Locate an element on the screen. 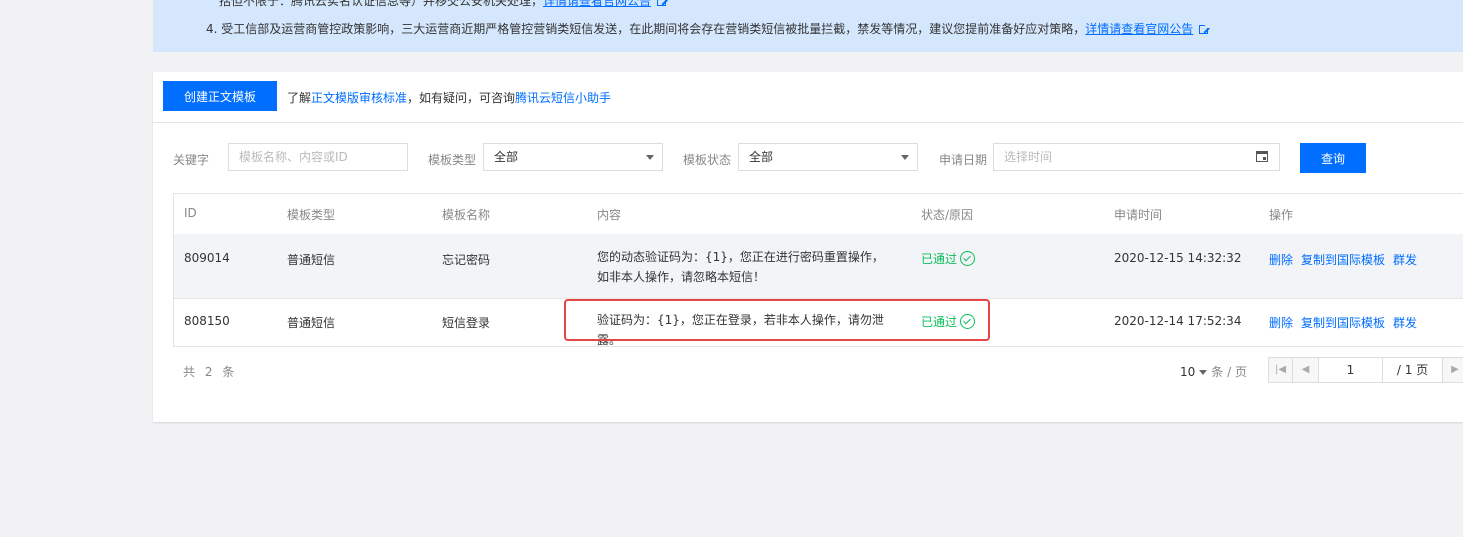  type-select-value: 全部 is located at coordinates (506, 157).